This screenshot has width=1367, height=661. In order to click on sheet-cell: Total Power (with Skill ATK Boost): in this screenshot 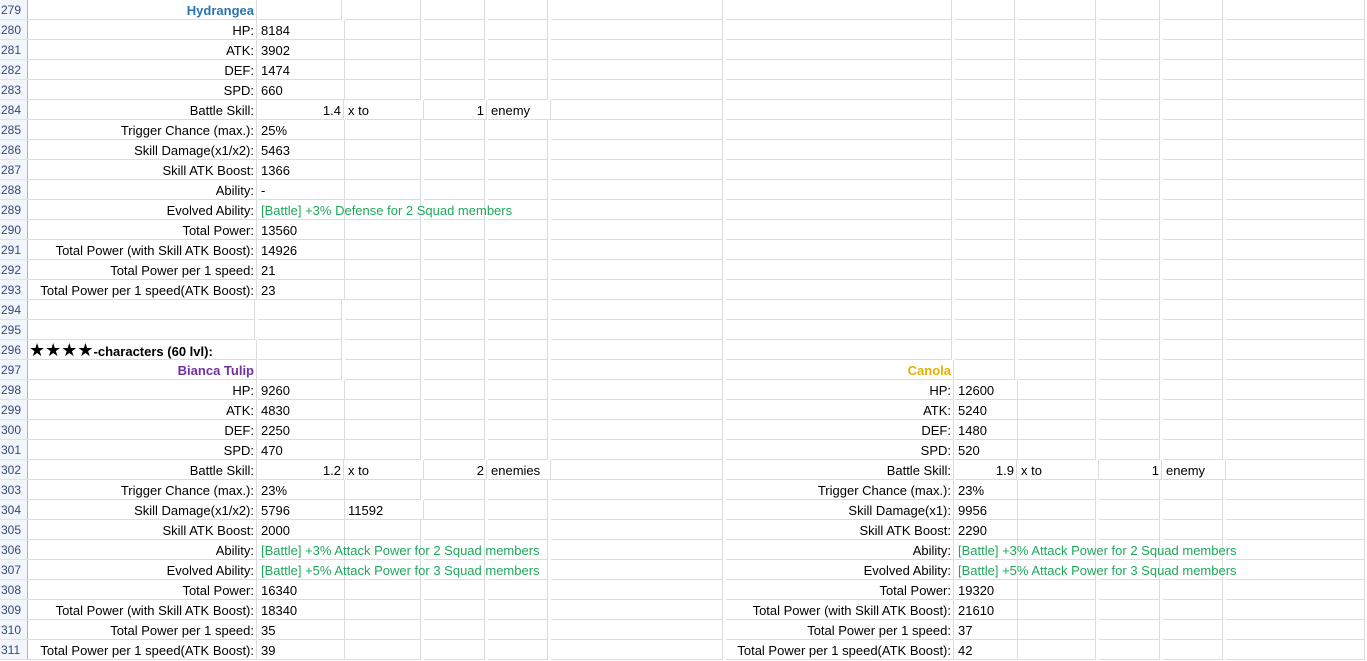, I will do `click(142, 250)`.